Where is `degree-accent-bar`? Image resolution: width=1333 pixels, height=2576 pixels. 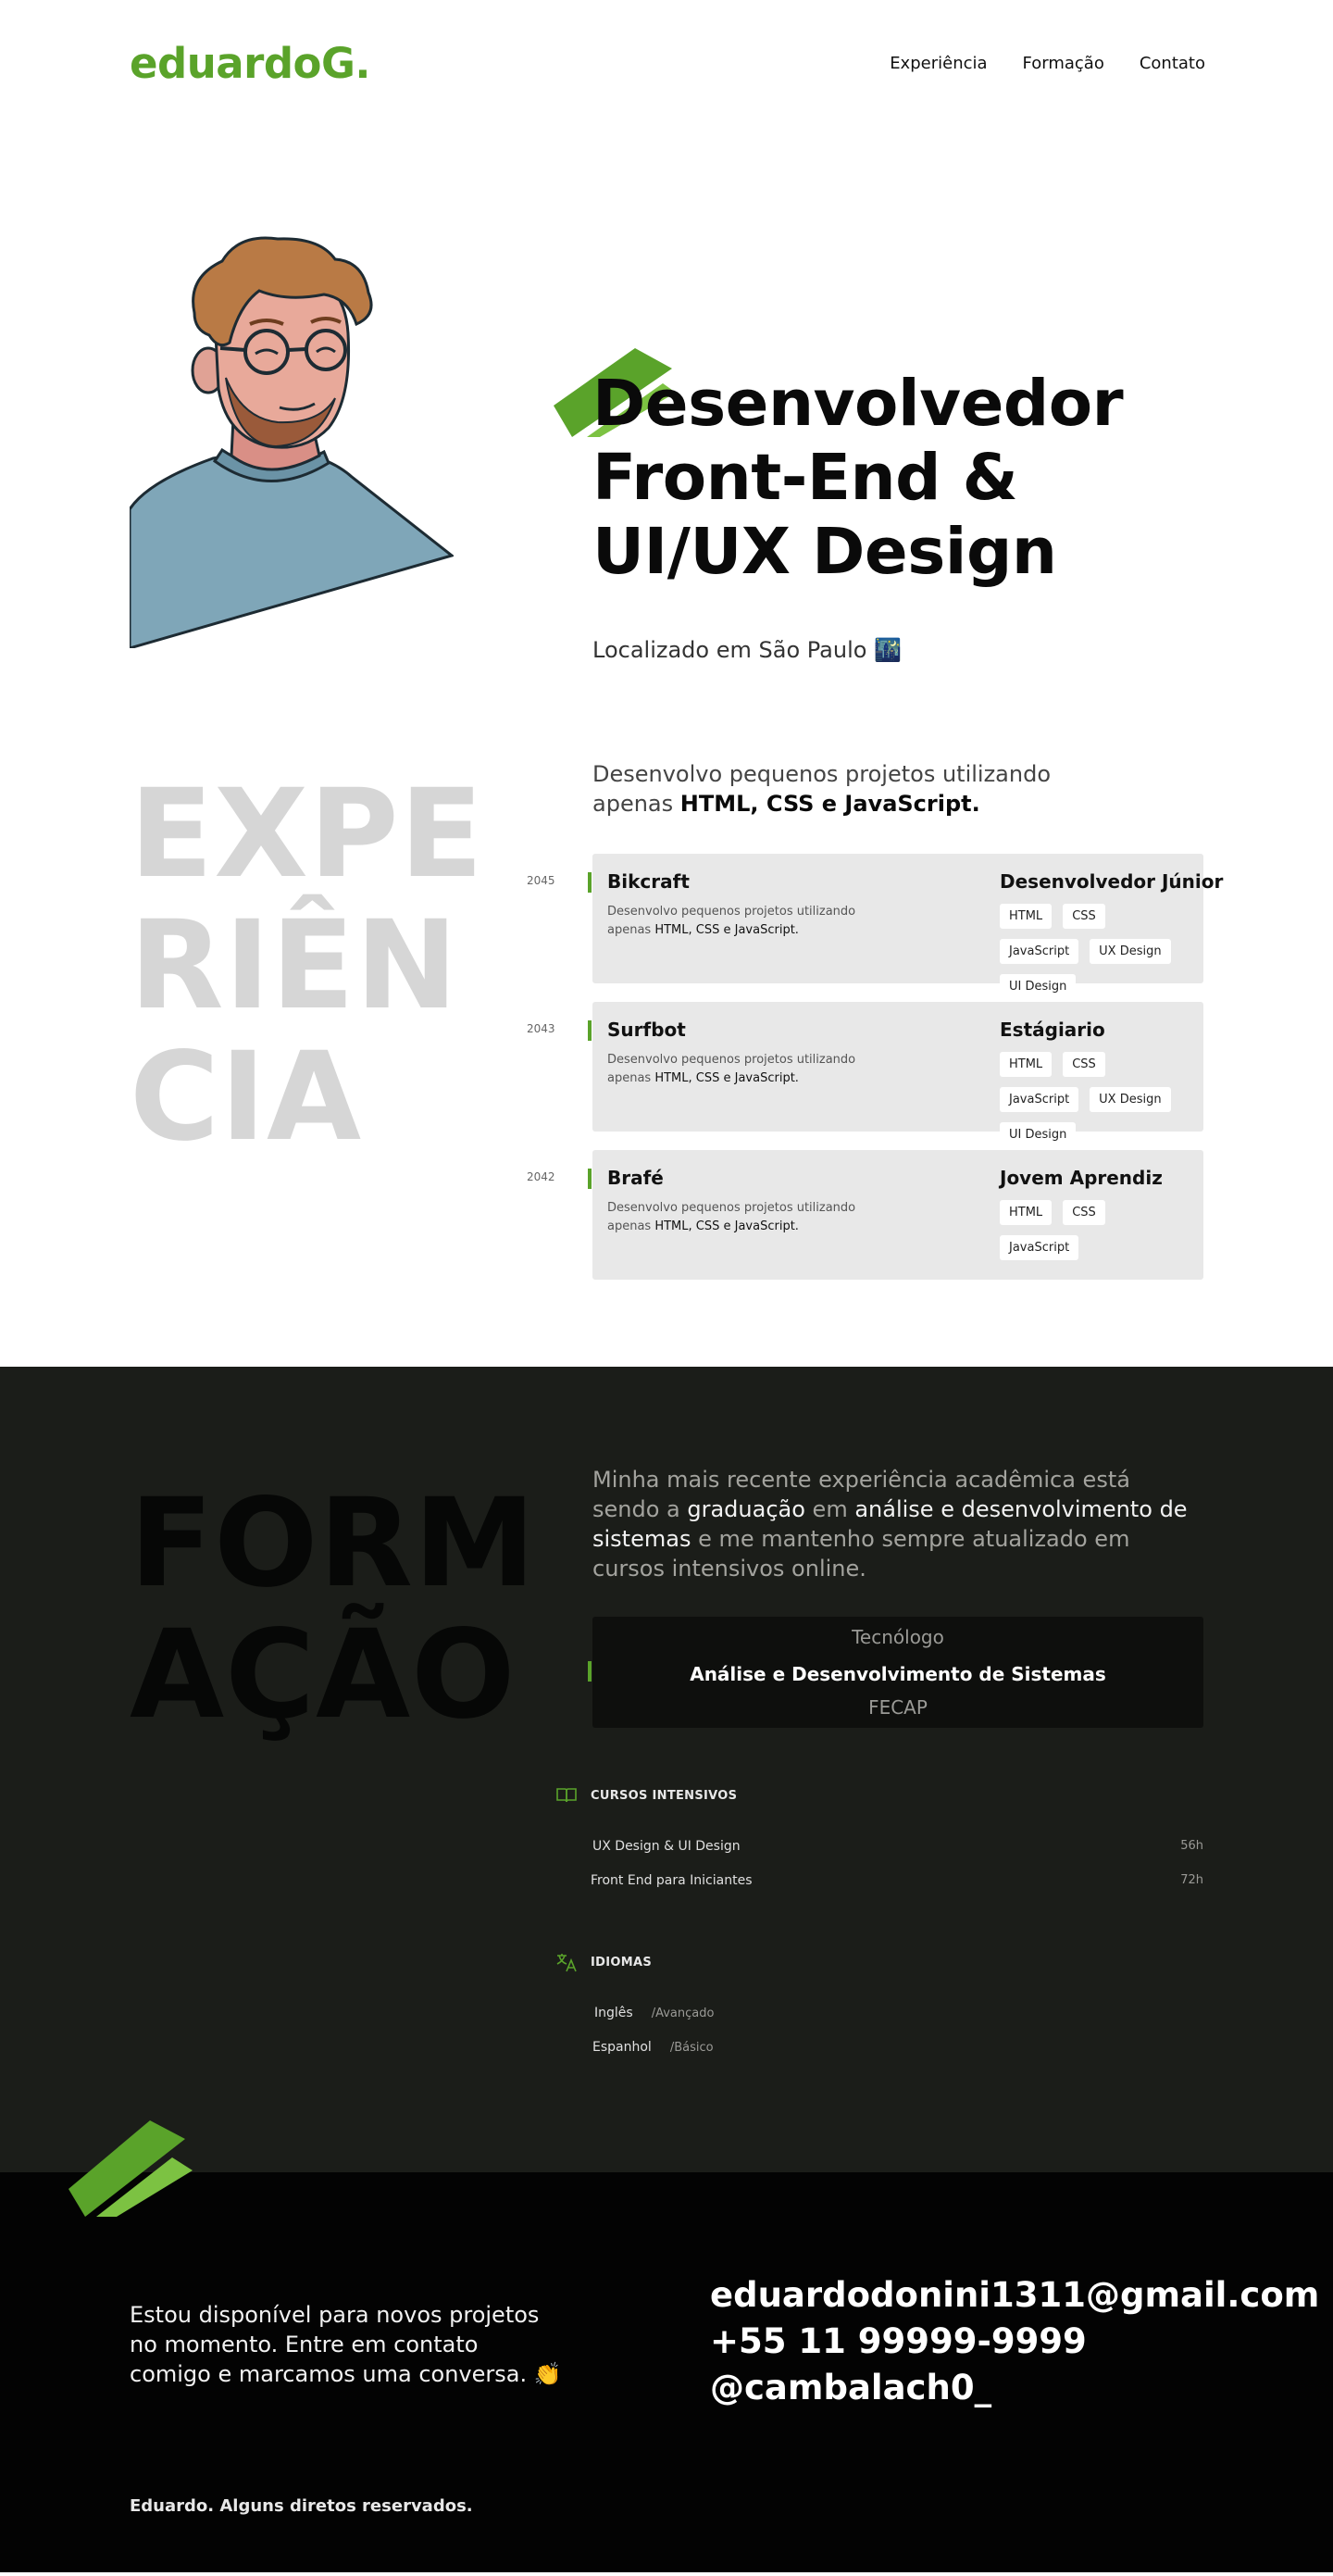
degree-accent-bar is located at coordinates (590, 1671).